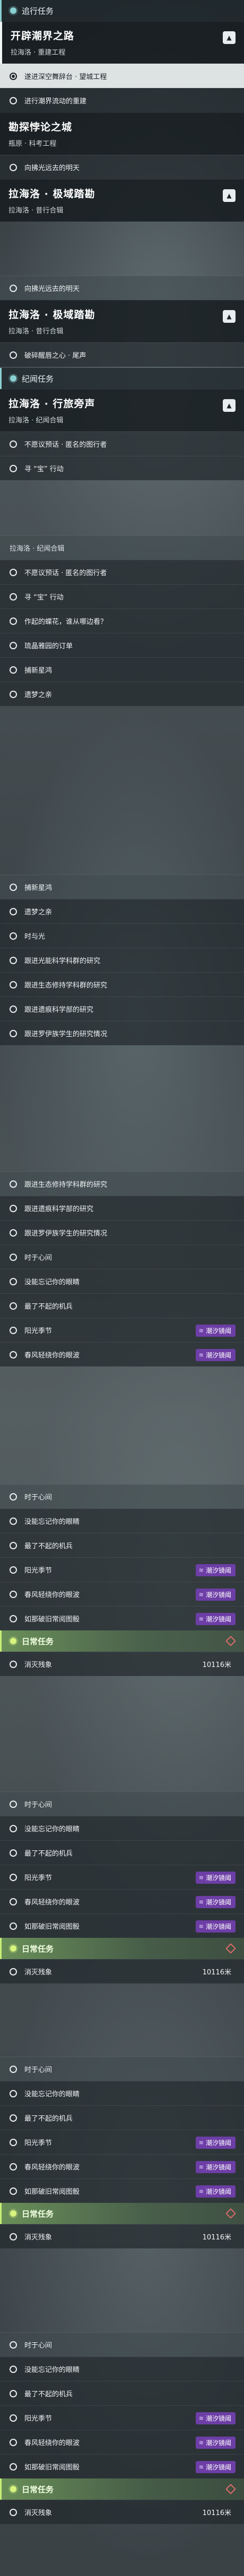 Image resolution: width=244 pixels, height=2576 pixels. Describe the element at coordinates (122, 645) in the screenshot. I see `objective-row: 琉晶雅园的订单` at that location.